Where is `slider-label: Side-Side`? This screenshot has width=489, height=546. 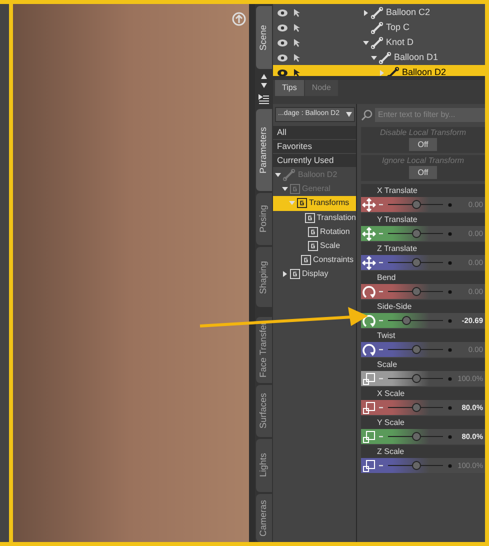
slider-label: Side-Side is located at coordinates (423, 306).